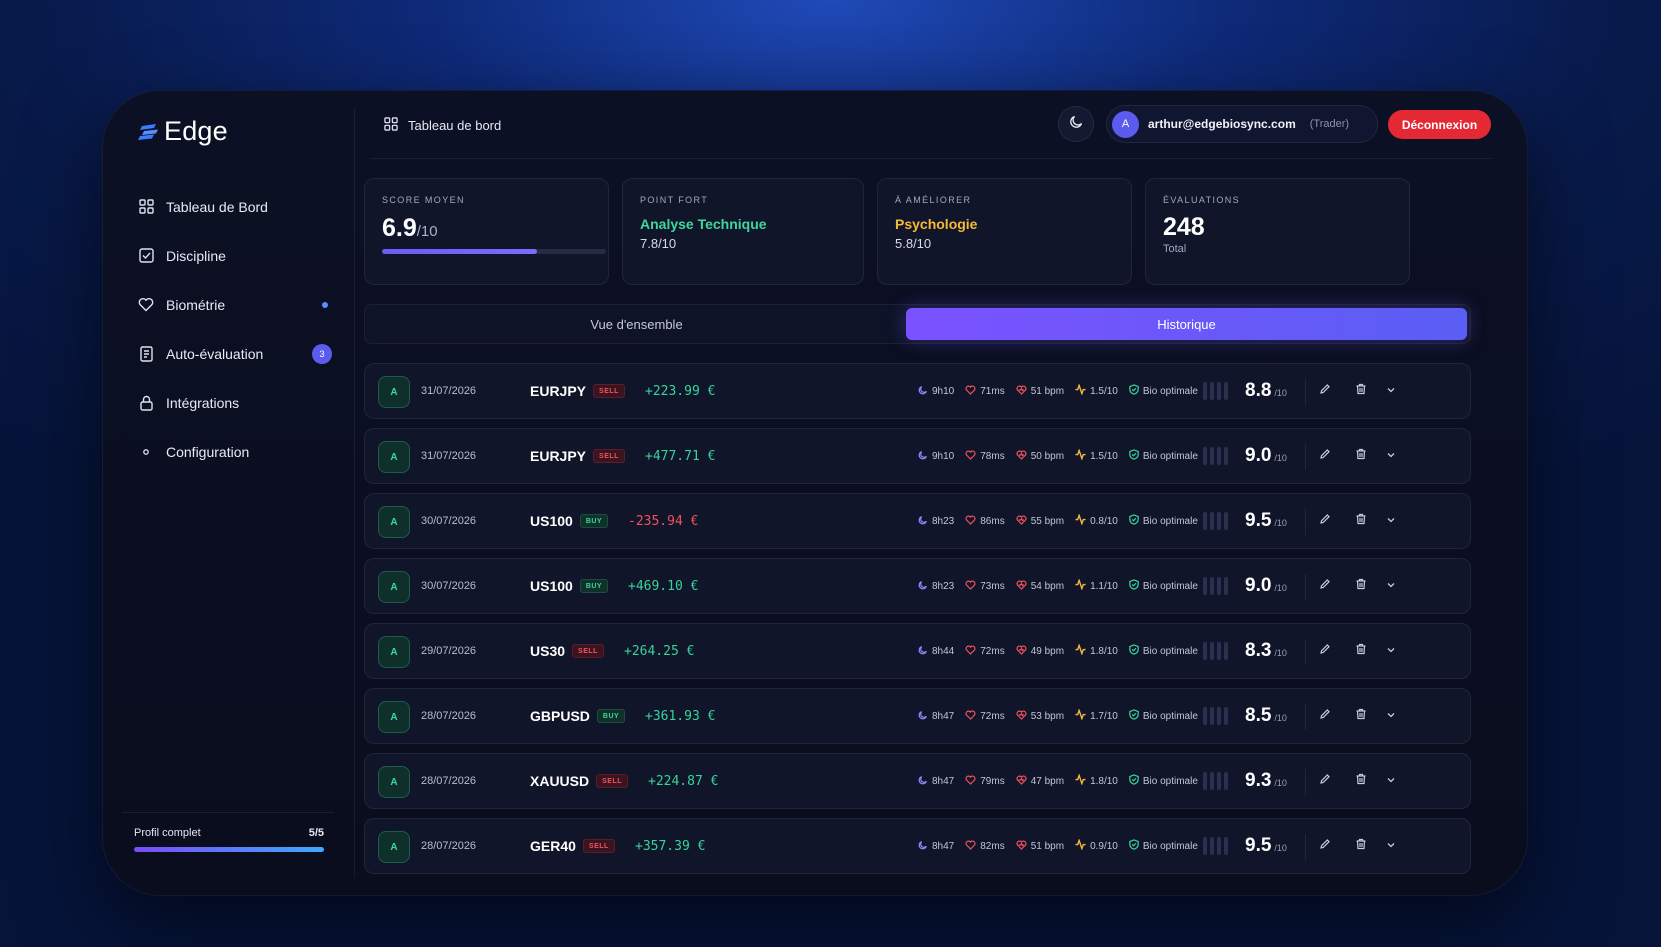 The width and height of the screenshot is (1661, 947). What do you see at coordinates (1184, 227) in the screenshot?
I see `evaluations-count: 248` at bounding box center [1184, 227].